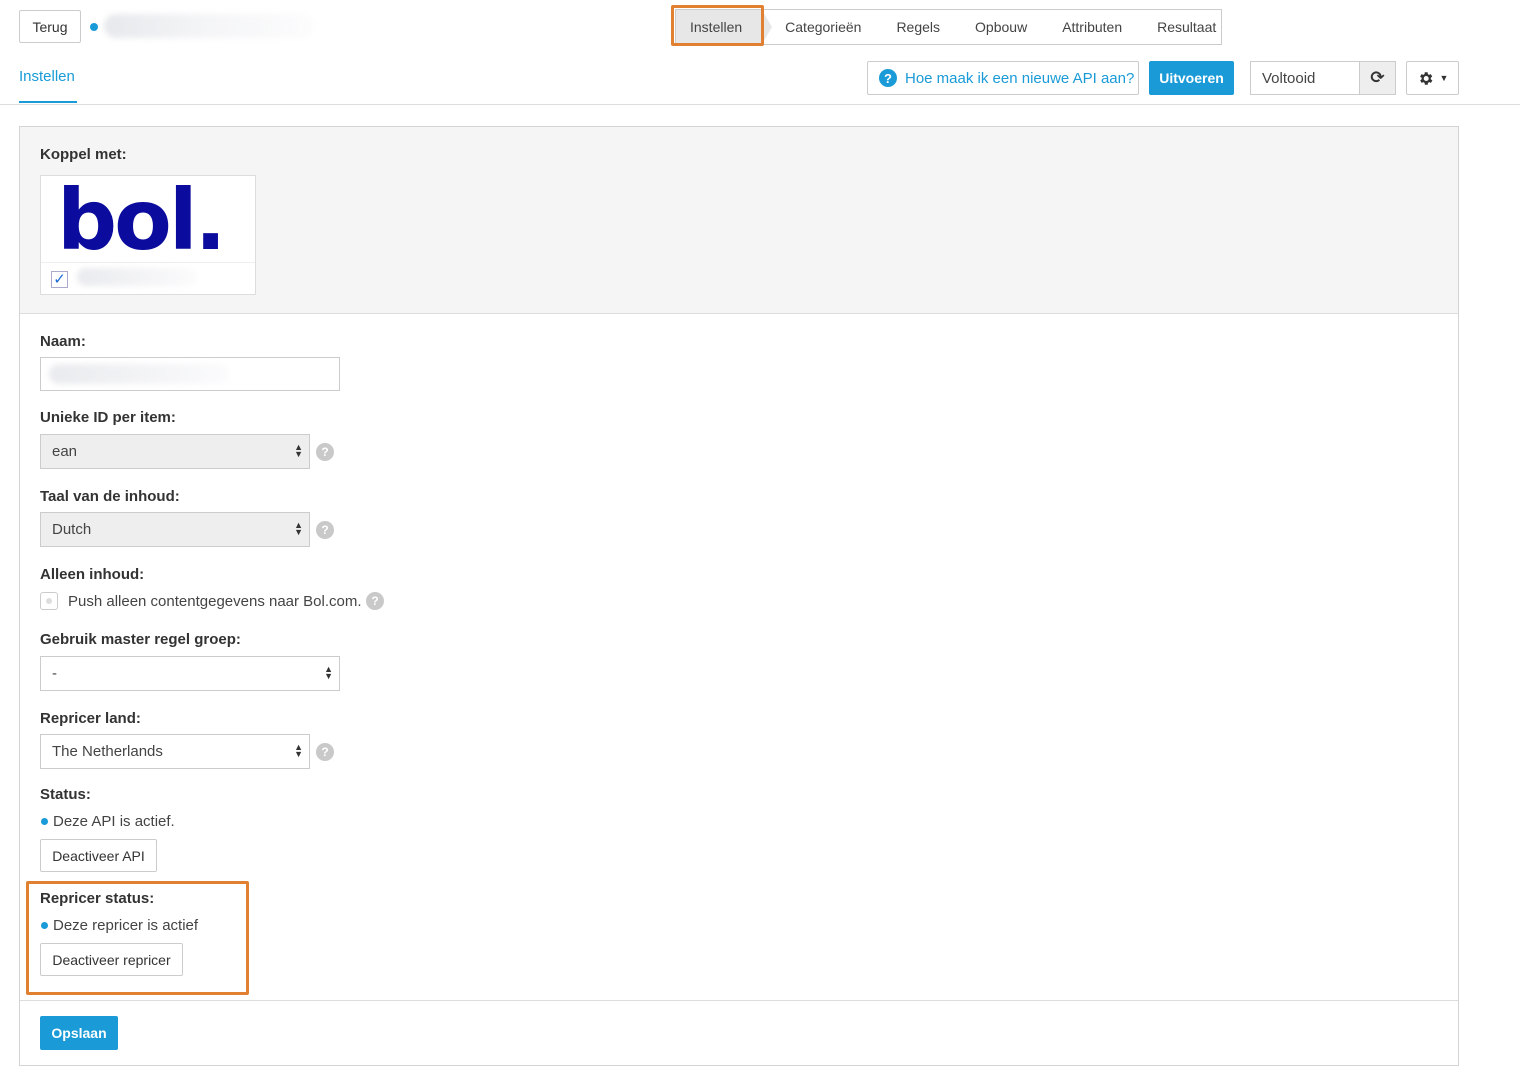 The width and height of the screenshot is (1520, 1076). I want to click on status-bullet, so click(44, 821).